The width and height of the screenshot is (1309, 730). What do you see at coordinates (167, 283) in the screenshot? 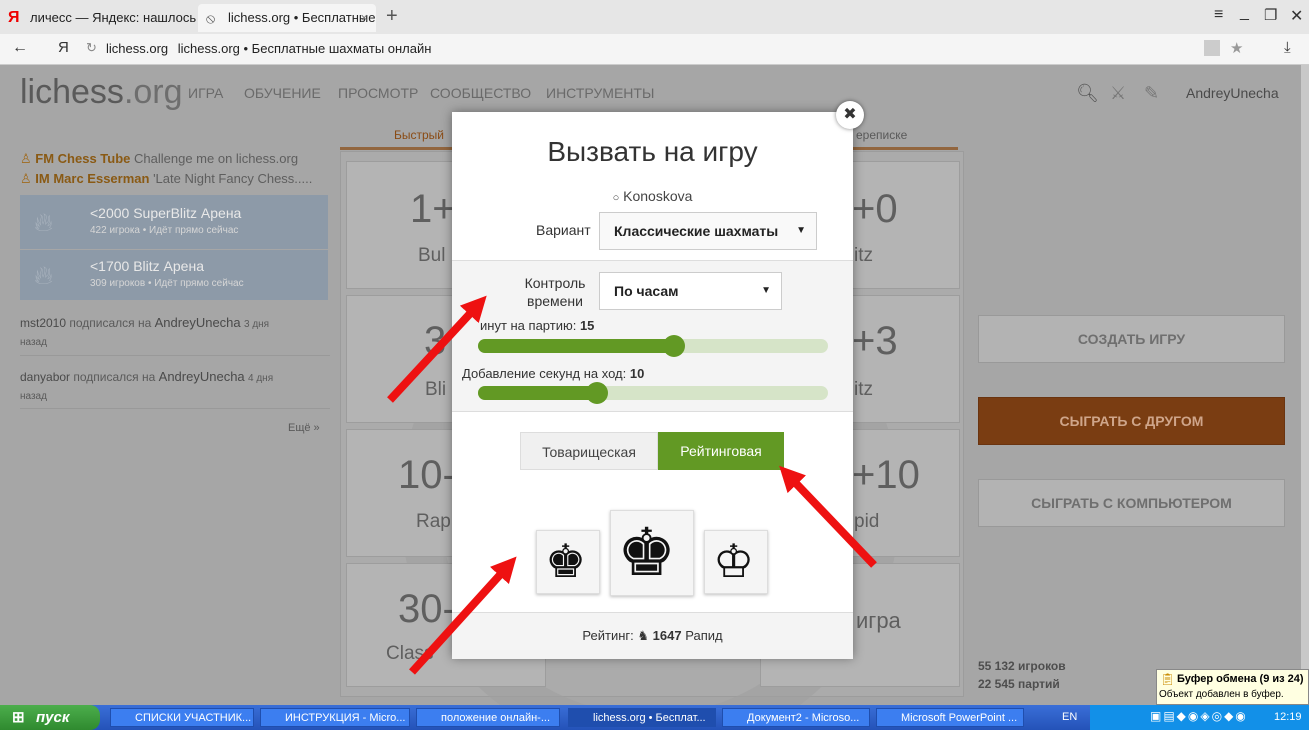
I see `tournament-info: 309 игроков • Идёт прямо сейчас` at bounding box center [167, 283].